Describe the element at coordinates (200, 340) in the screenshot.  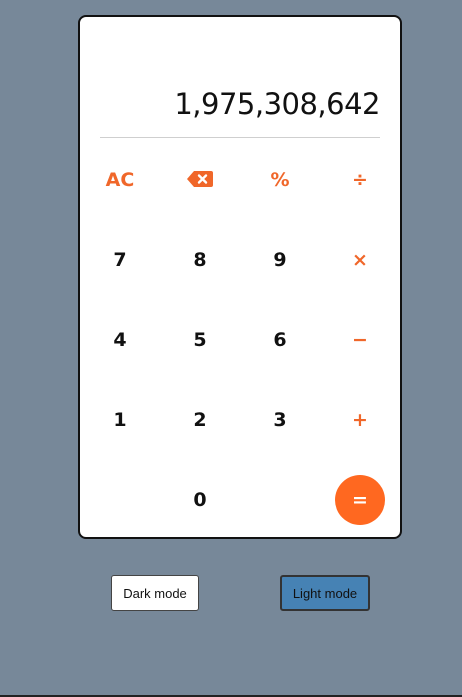
I see `digit-5-button: 5` at that location.